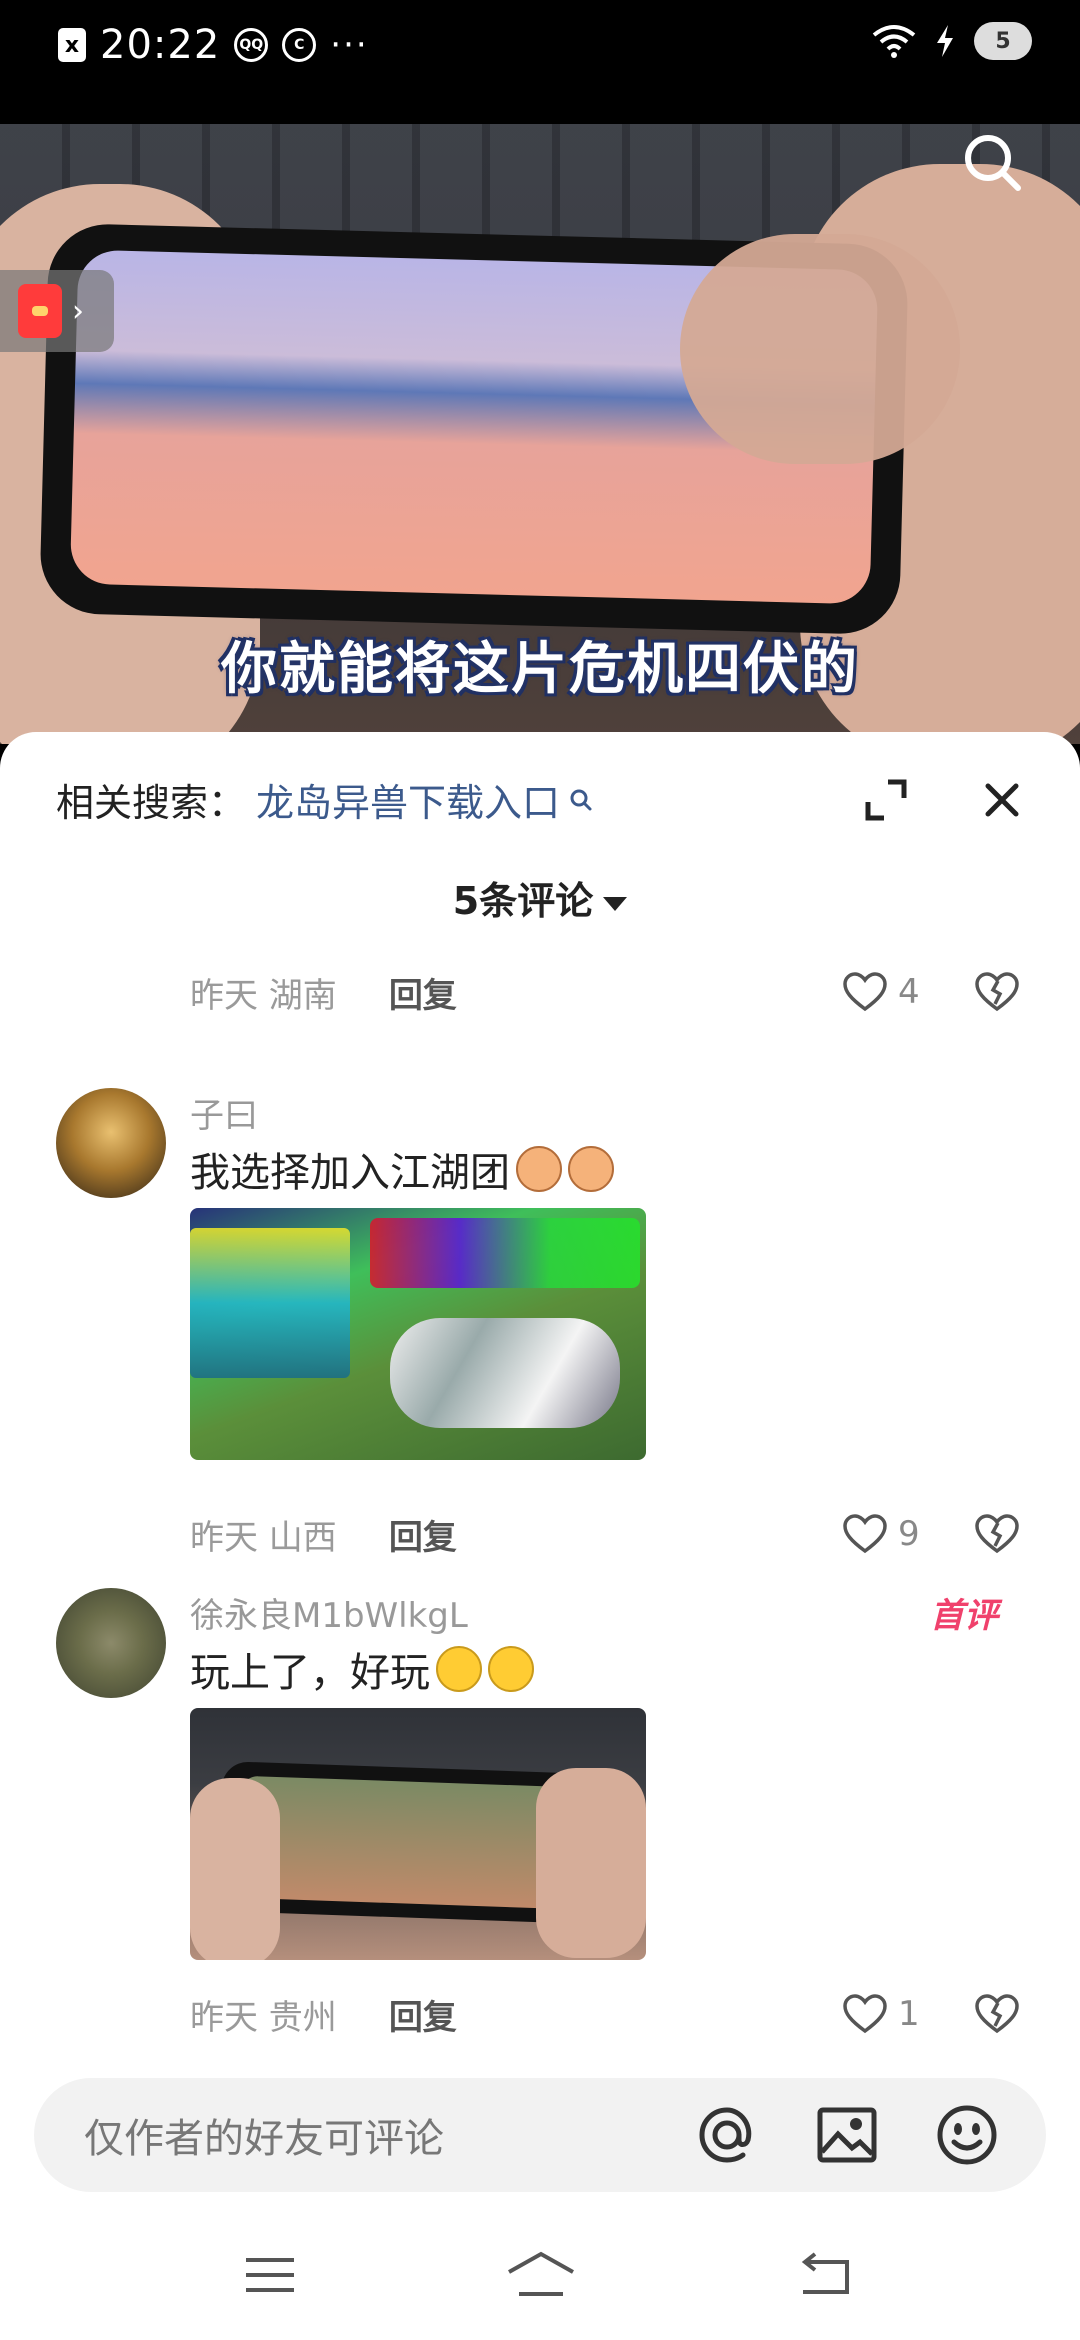 Image resolution: width=1080 pixels, height=2340 pixels. What do you see at coordinates (40, 311) in the screenshot?
I see `red-envelope-icon` at bounding box center [40, 311].